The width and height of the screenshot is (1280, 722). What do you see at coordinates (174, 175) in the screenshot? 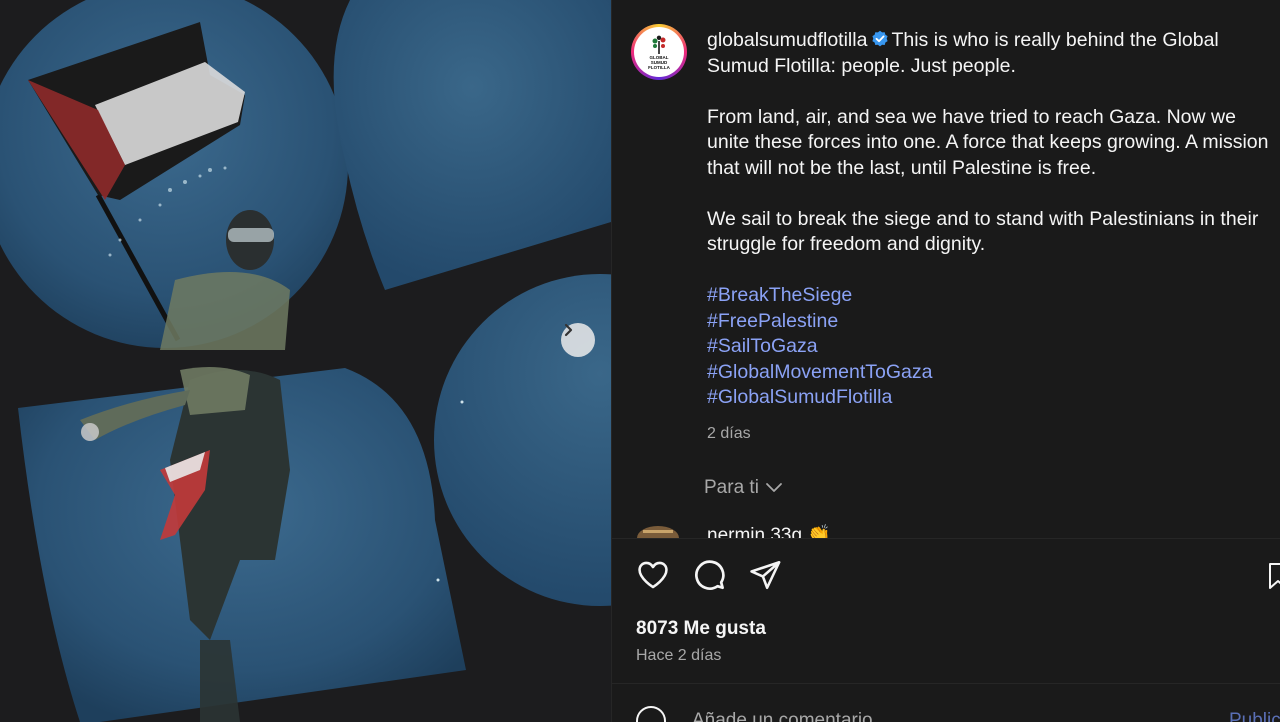
I see `photo-circle-flag` at bounding box center [174, 175].